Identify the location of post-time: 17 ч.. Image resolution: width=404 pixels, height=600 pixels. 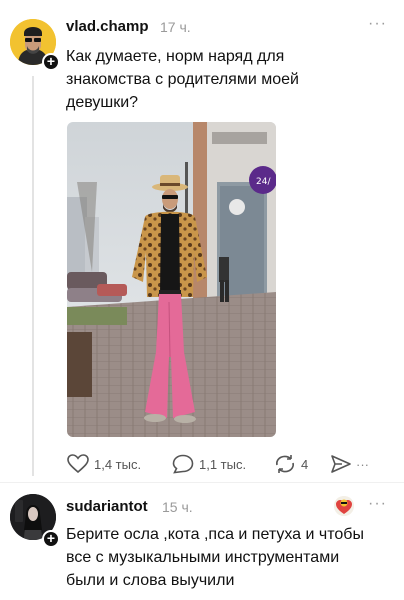
(175, 27).